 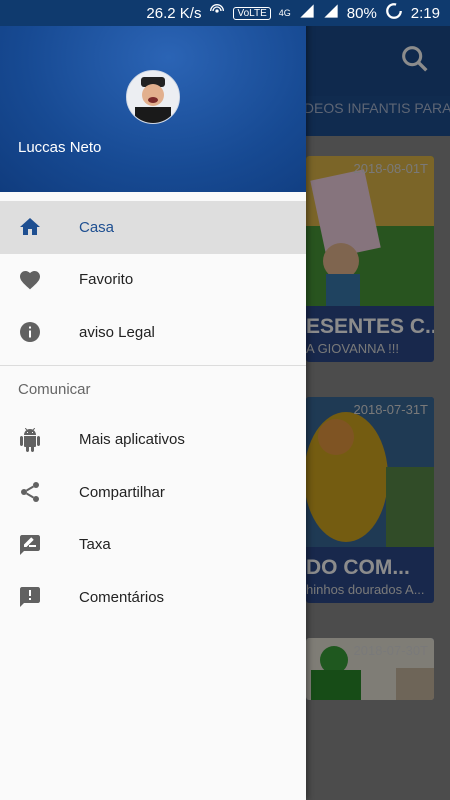 I want to click on heart-icon, so click(x=30, y=280).